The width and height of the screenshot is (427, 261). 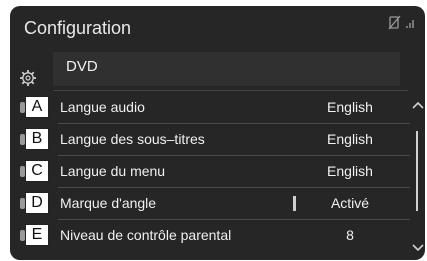 What do you see at coordinates (132, 139) in the screenshot?
I see `setting-label: Langue des sous–titres` at bounding box center [132, 139].